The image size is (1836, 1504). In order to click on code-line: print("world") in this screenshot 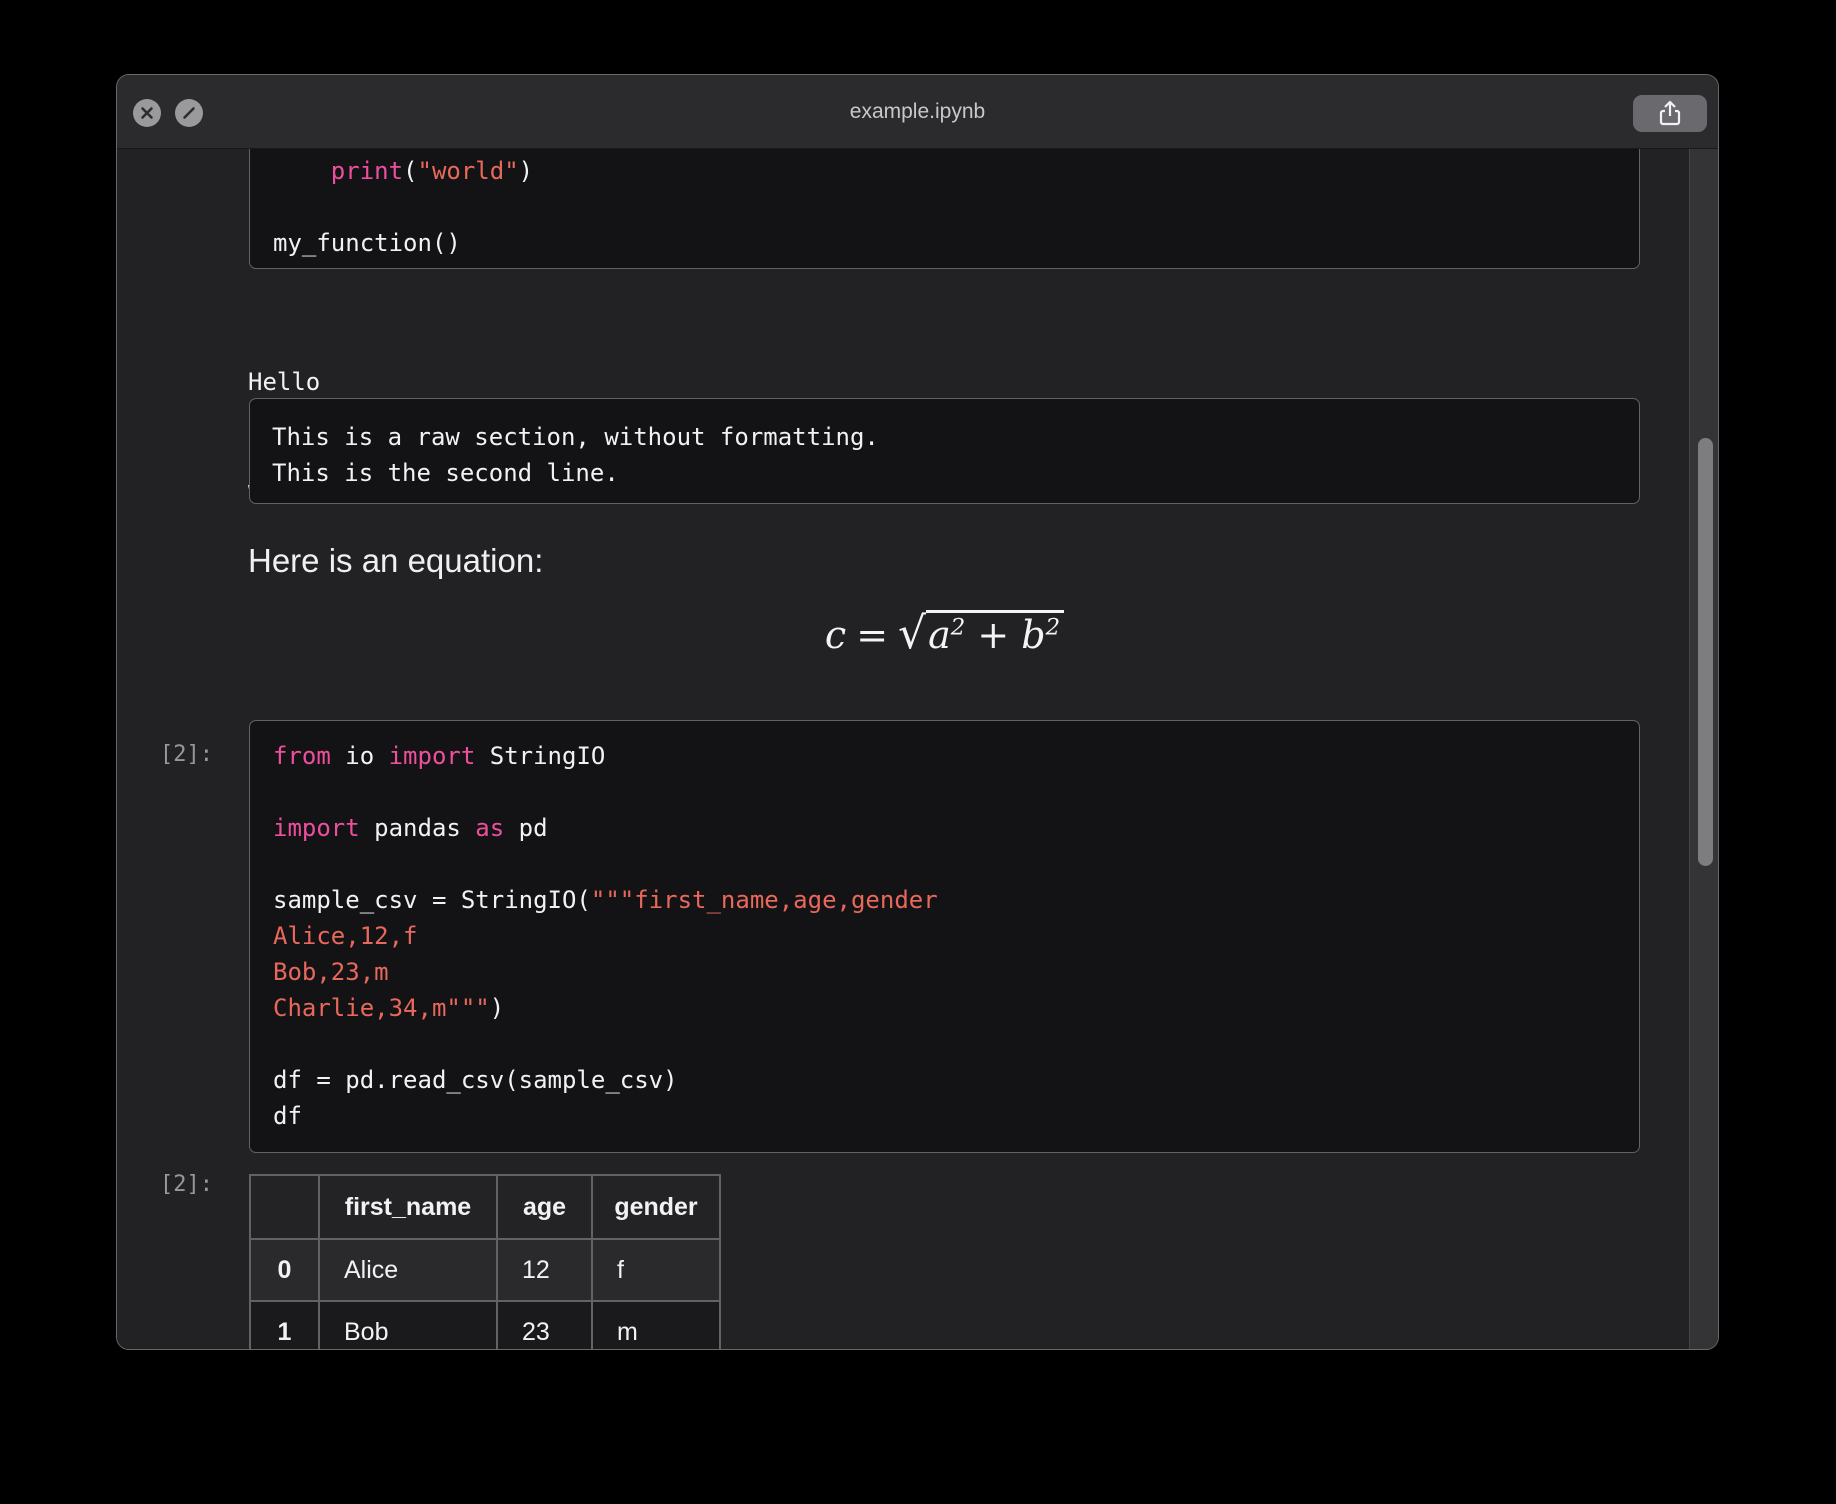, I will do `click(432, 171)`.